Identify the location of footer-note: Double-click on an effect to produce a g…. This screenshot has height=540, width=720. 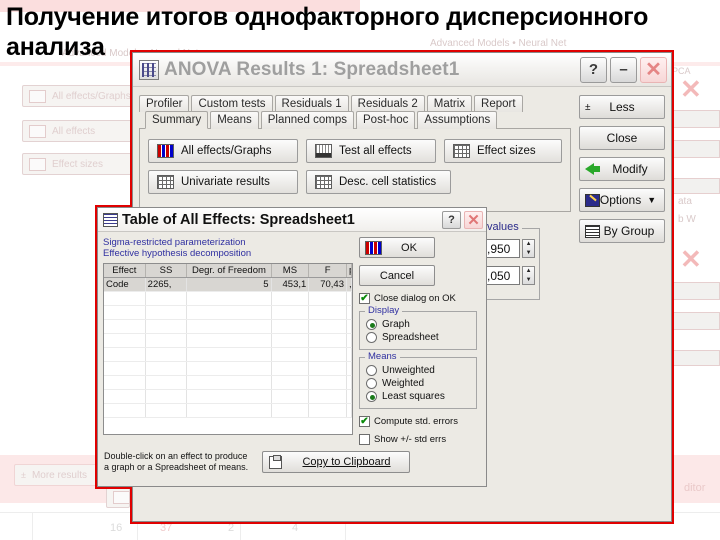
(176, 461).